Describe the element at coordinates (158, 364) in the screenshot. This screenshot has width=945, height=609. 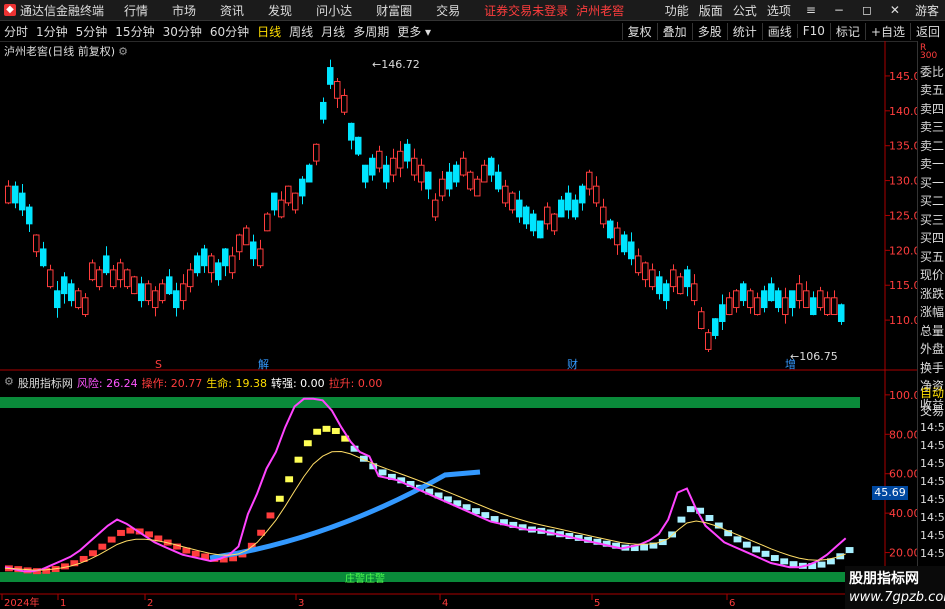
I see `event-marker: S` at that location.